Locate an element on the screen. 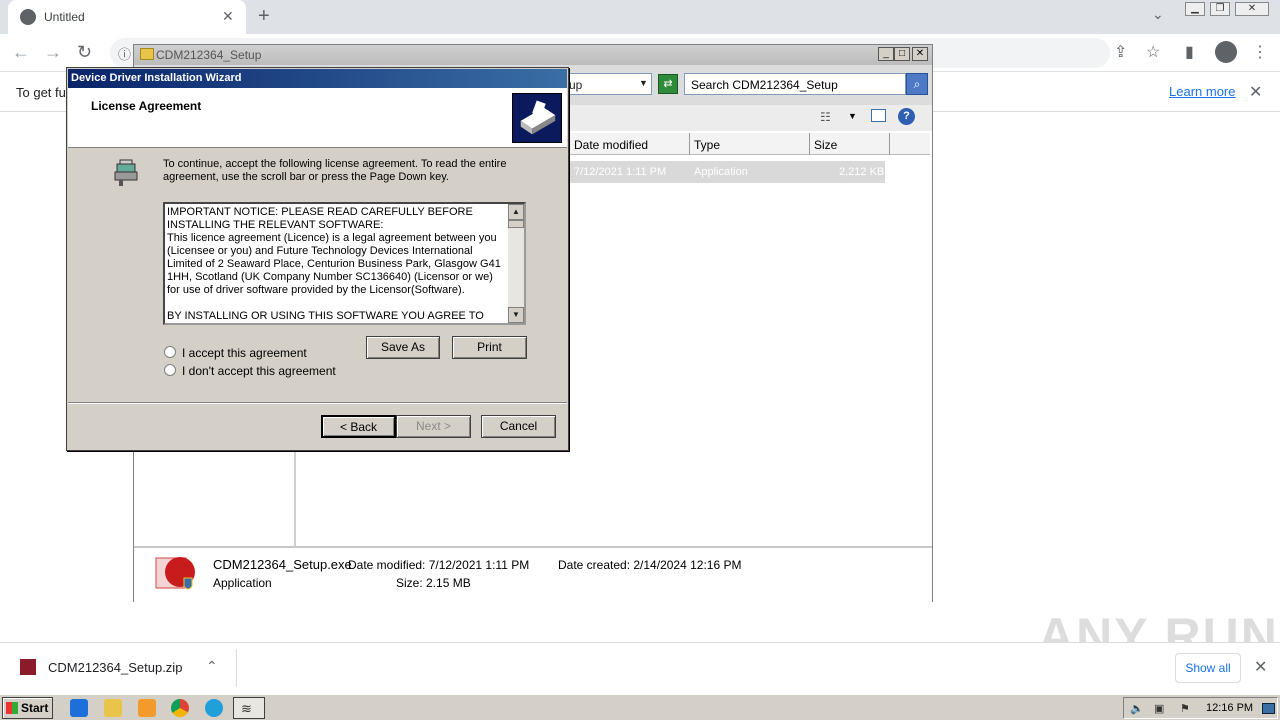 The width and height of the screenshot is (1280, 720). go-refresh-icon: ⇄ is located at coordinates (668, 84).